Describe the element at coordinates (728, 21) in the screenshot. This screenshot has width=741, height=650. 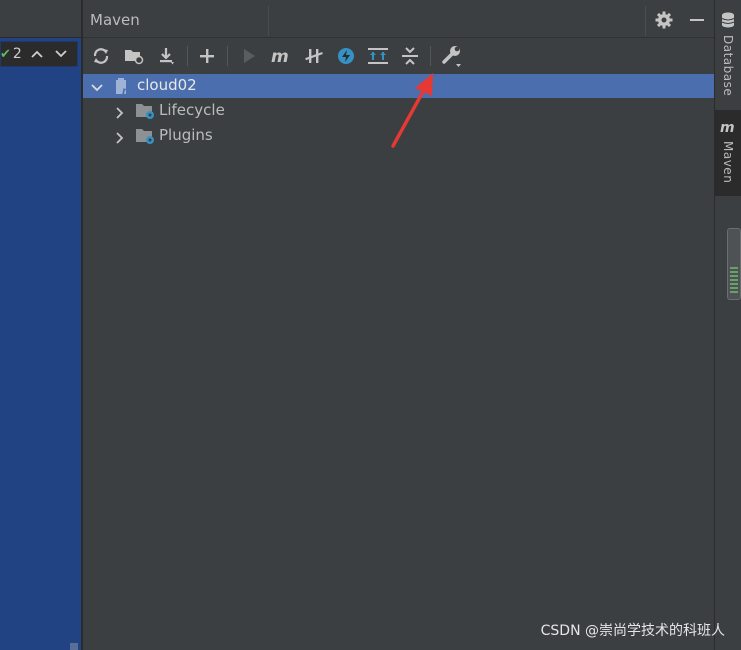
I see `database-icon` at that location.